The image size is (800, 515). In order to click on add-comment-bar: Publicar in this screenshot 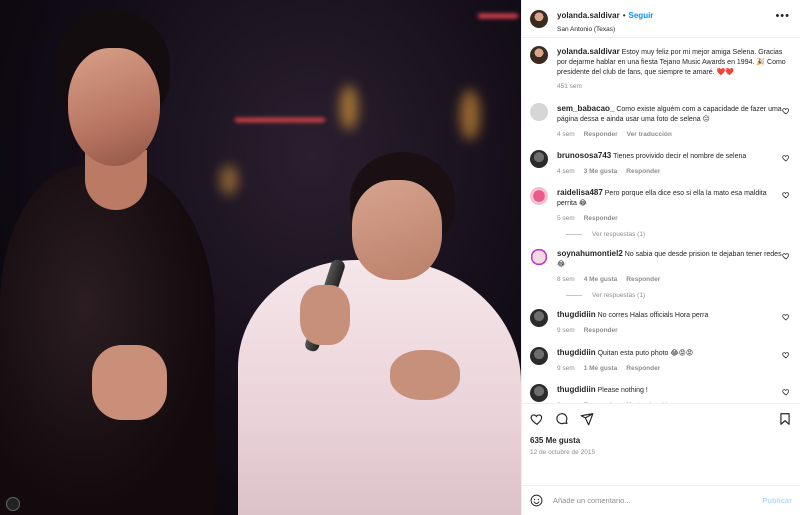, I will do `click(661, 500)`.